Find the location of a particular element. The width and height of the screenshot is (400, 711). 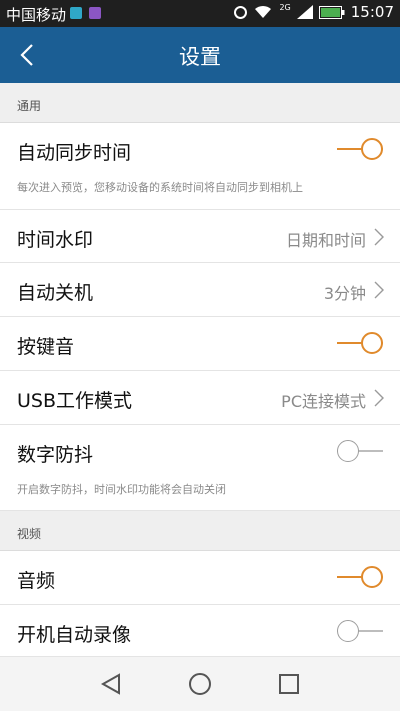

carrier-name: 中国移动 is located at coordinates (36, 15).